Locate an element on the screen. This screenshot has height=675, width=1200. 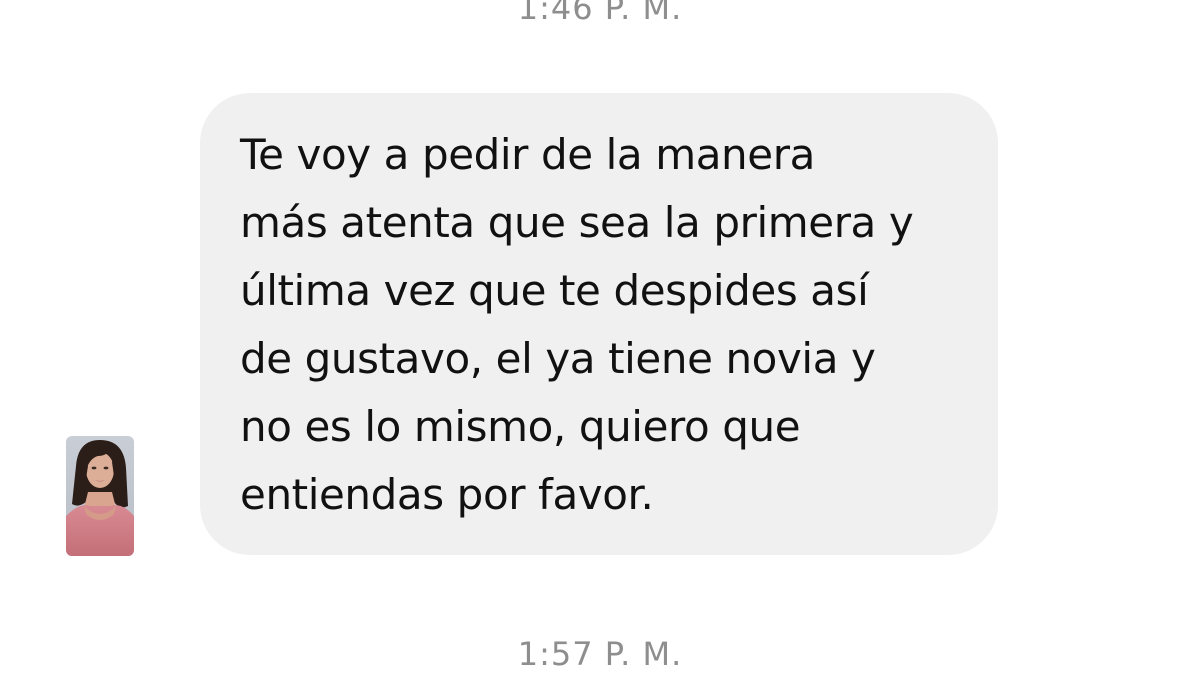
timestamp-bottom: 1:57 P. M. is located at coordinates (600, 654).